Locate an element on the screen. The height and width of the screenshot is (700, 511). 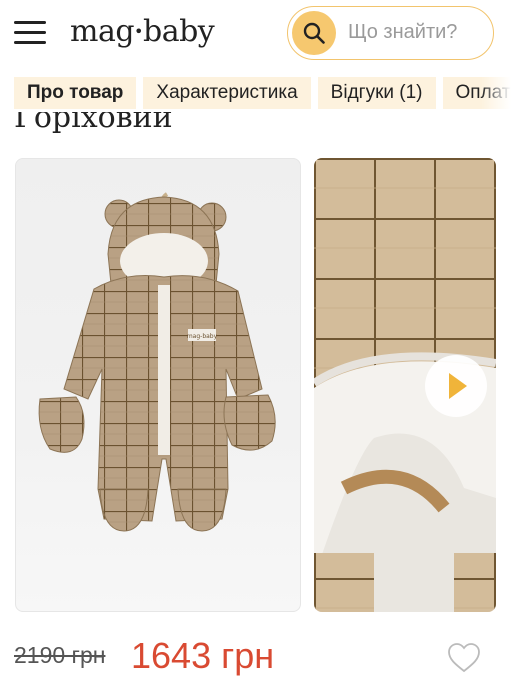
search-button is located at coordinates (314, 33).